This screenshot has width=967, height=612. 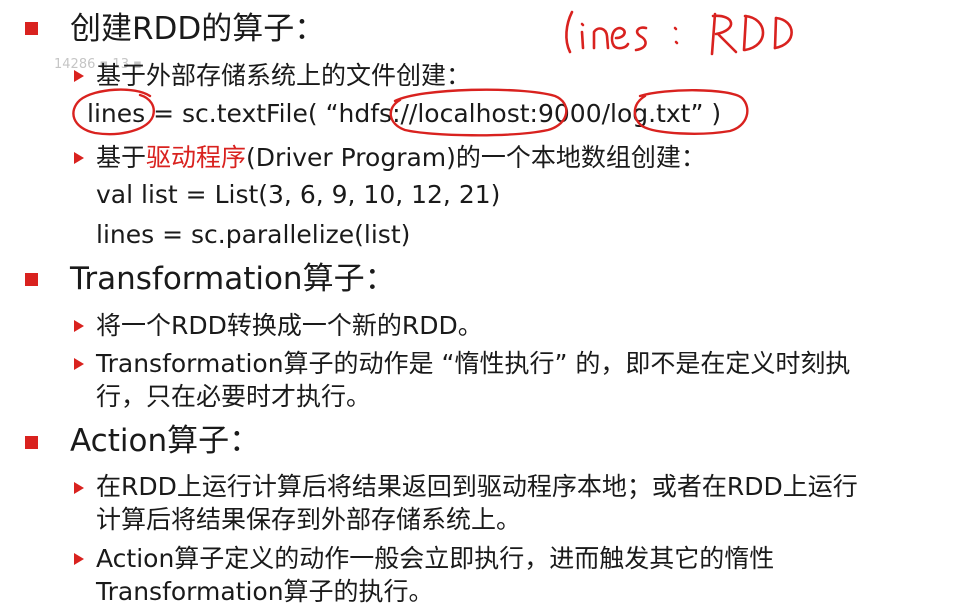 I want to click on code-parallelize: lines = sc.parallelize(list), so click(x=253, y=234).